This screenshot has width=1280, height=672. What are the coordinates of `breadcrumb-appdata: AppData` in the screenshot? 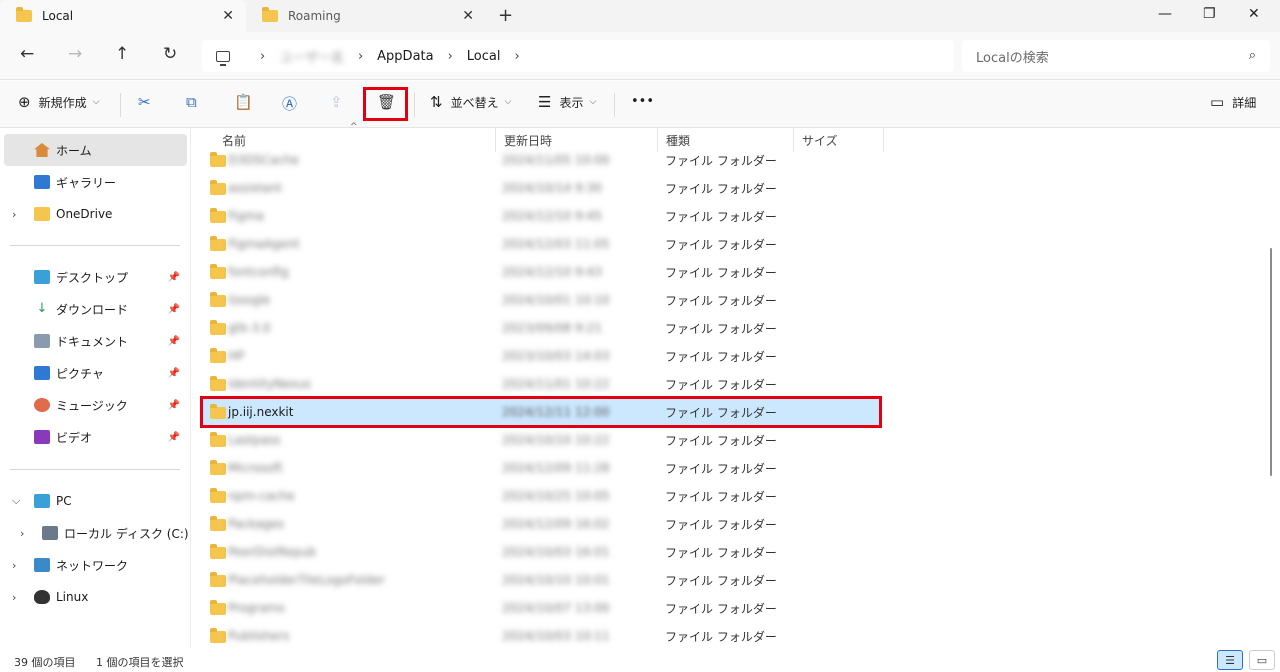 It's located at (405, 56).